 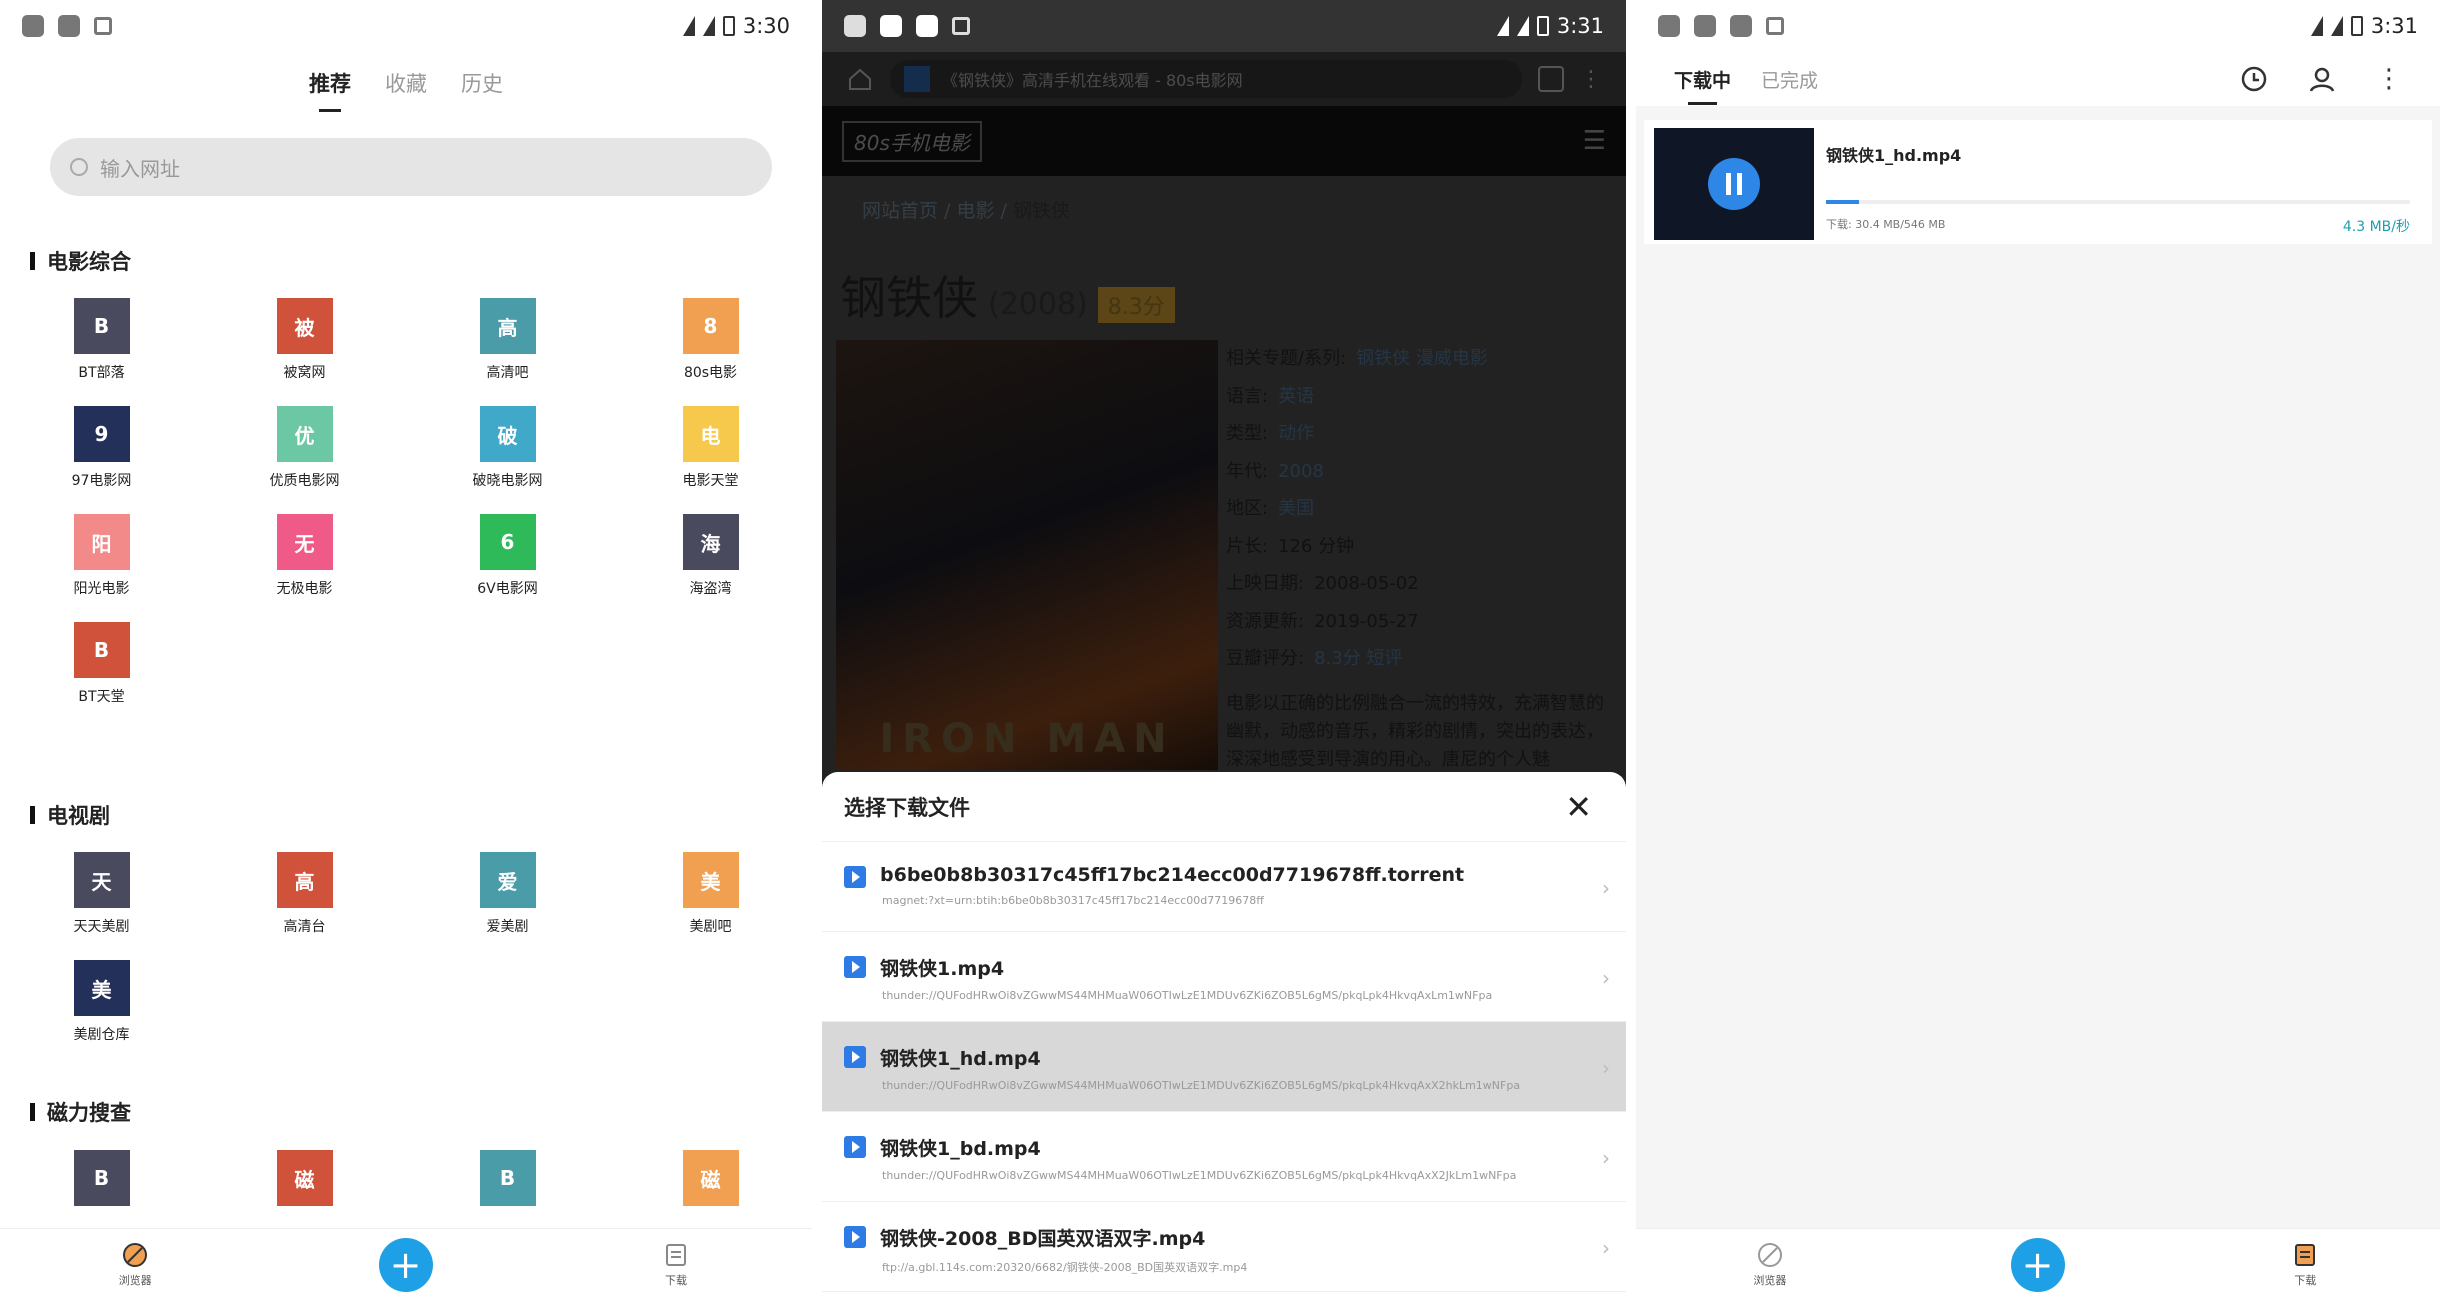 What do you see at coordinates (482, 83) in the screenshot?
I see `tab-history: 历史` at bounding box center [482, 83].